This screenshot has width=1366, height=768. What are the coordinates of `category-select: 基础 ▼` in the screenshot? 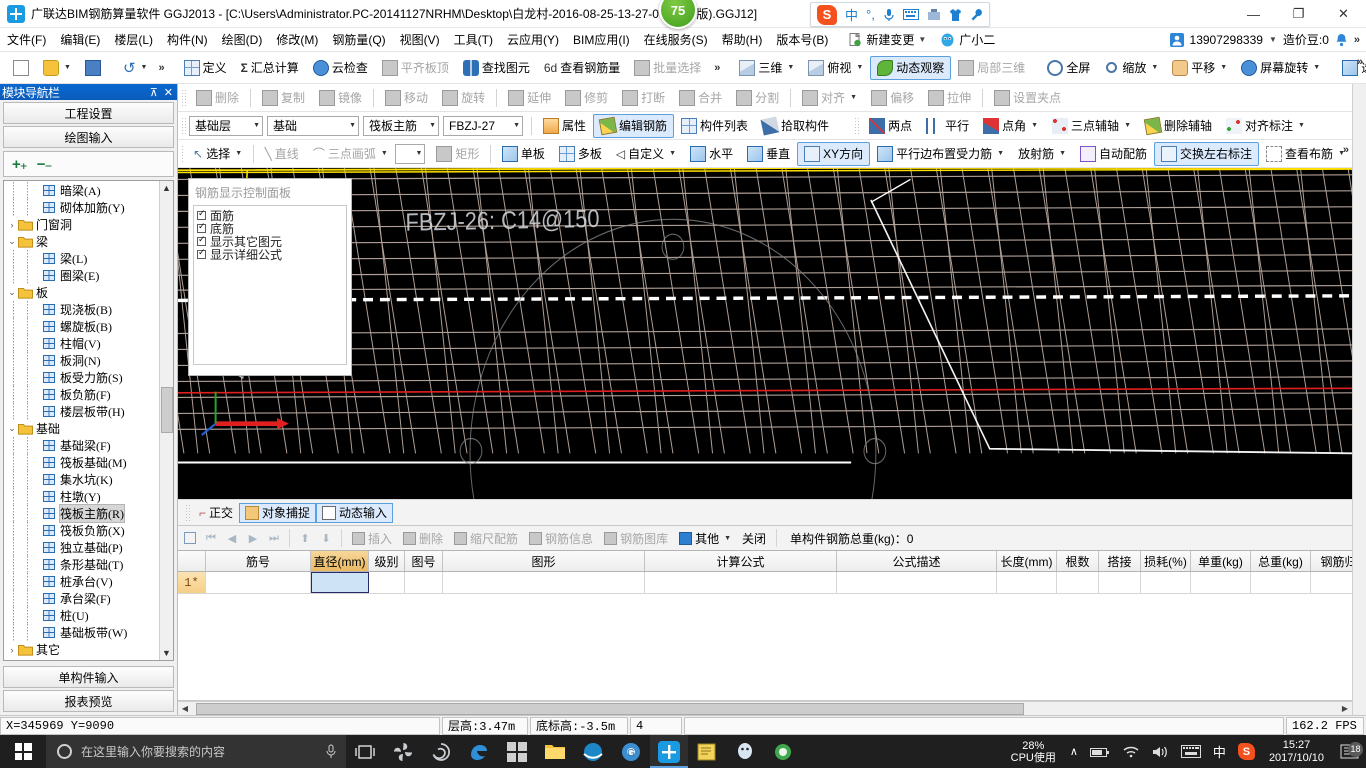 It's located at (313, 125).